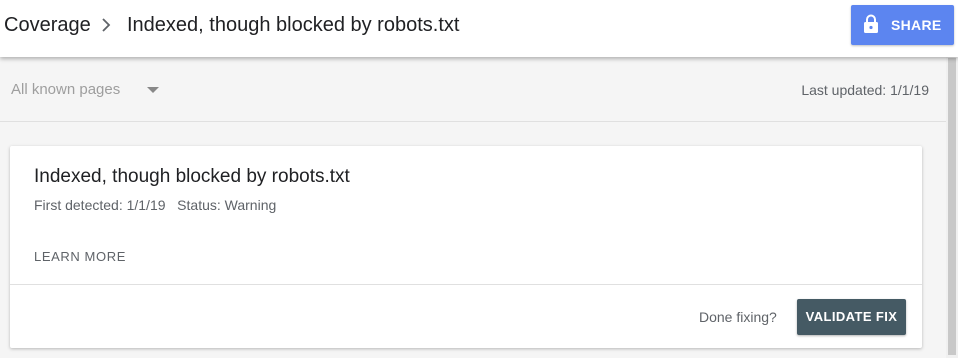 The height and width of the screenshot is (358, 958). I want to click on pages-filter-value: All known pages, so click(66, 89).